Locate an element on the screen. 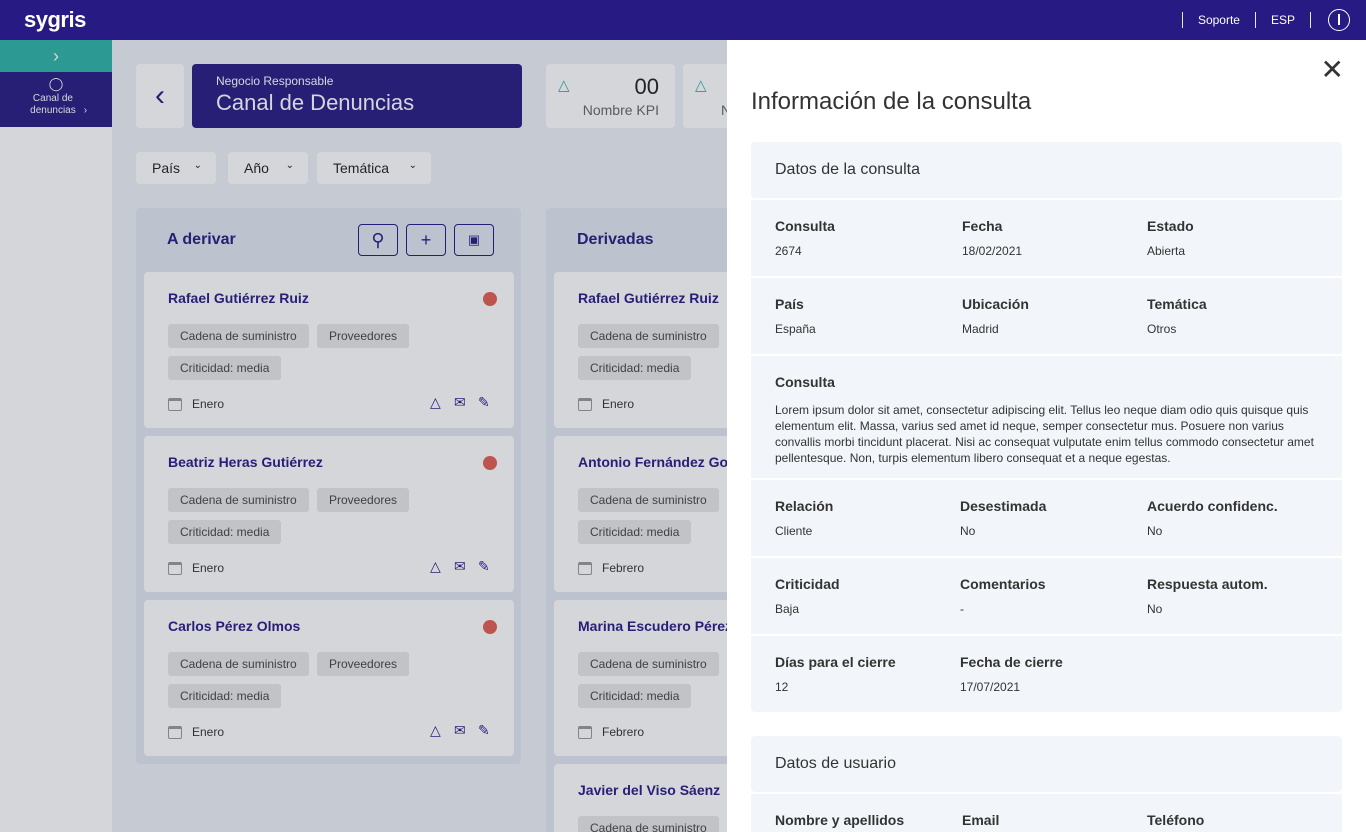 This screenshot has width=1366, height=832. back-button: ‹ is located at coordinates (160, 96).